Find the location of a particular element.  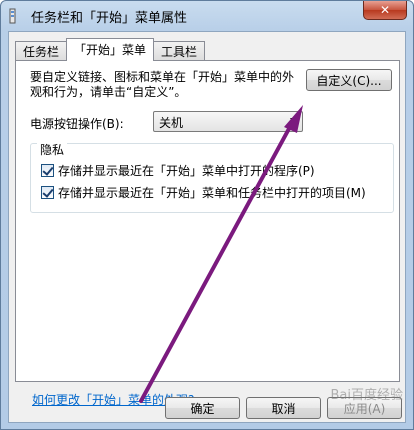

chevron-down-icon is located at coordinates (294, 120).